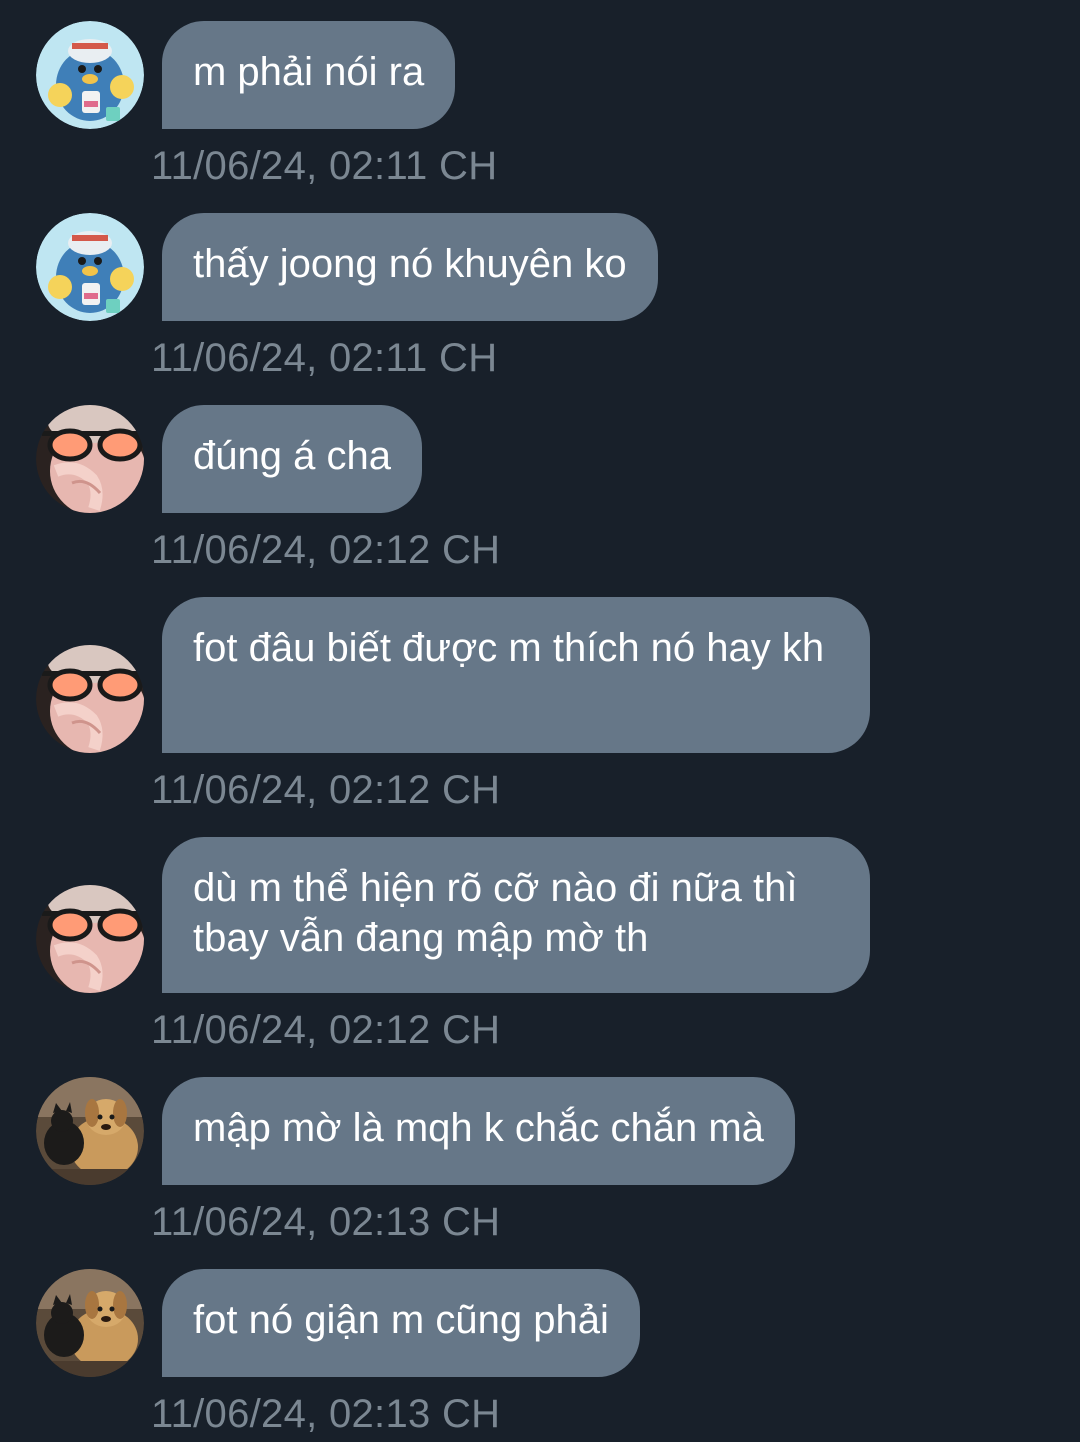  I want to click on message-bubble: đúng á cha, so click(292, 459).